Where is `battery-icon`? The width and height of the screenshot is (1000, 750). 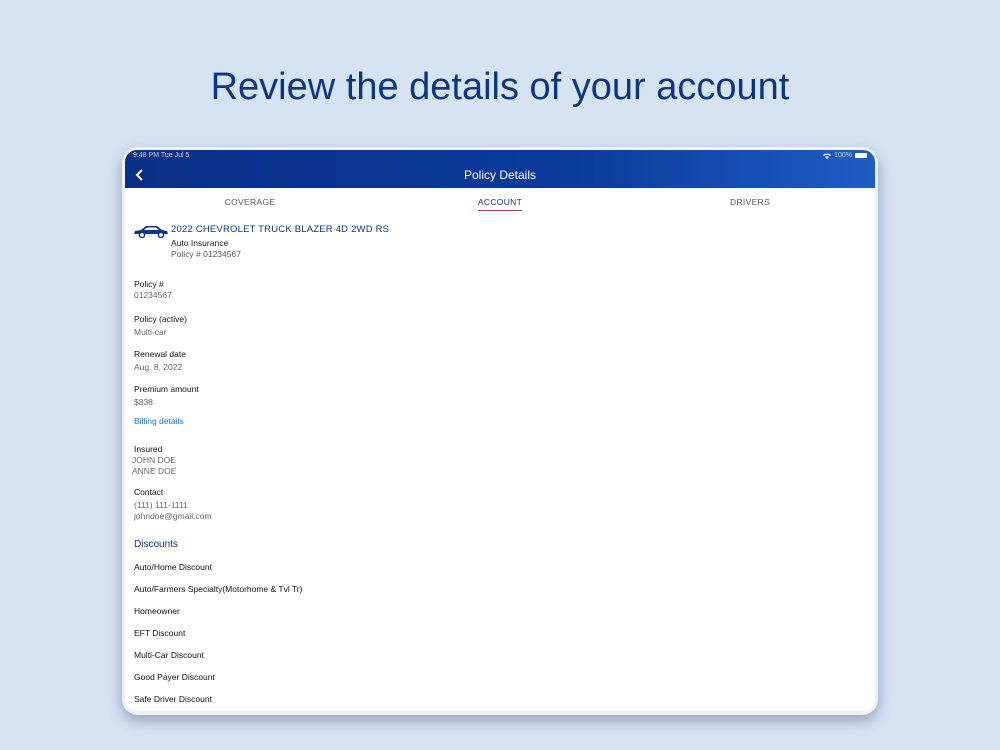 battery-icon is located at coordinates (861, 155).